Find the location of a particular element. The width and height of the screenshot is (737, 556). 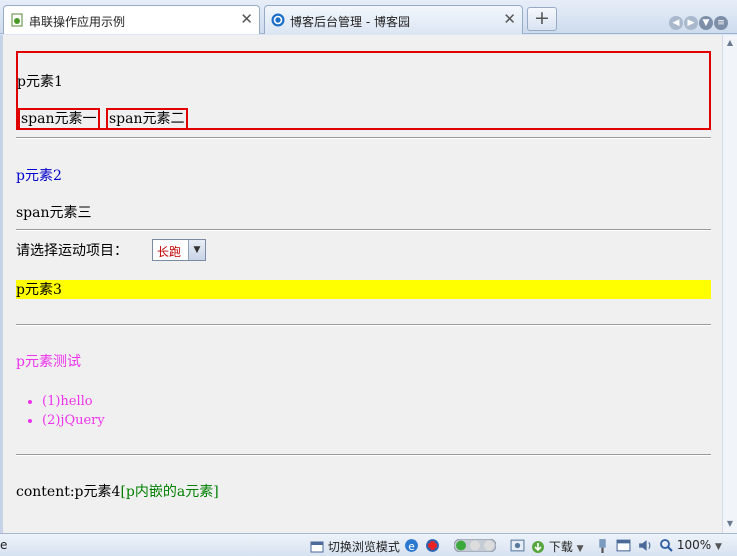

zoom-level: 100% is located at coordinates (694, 545).